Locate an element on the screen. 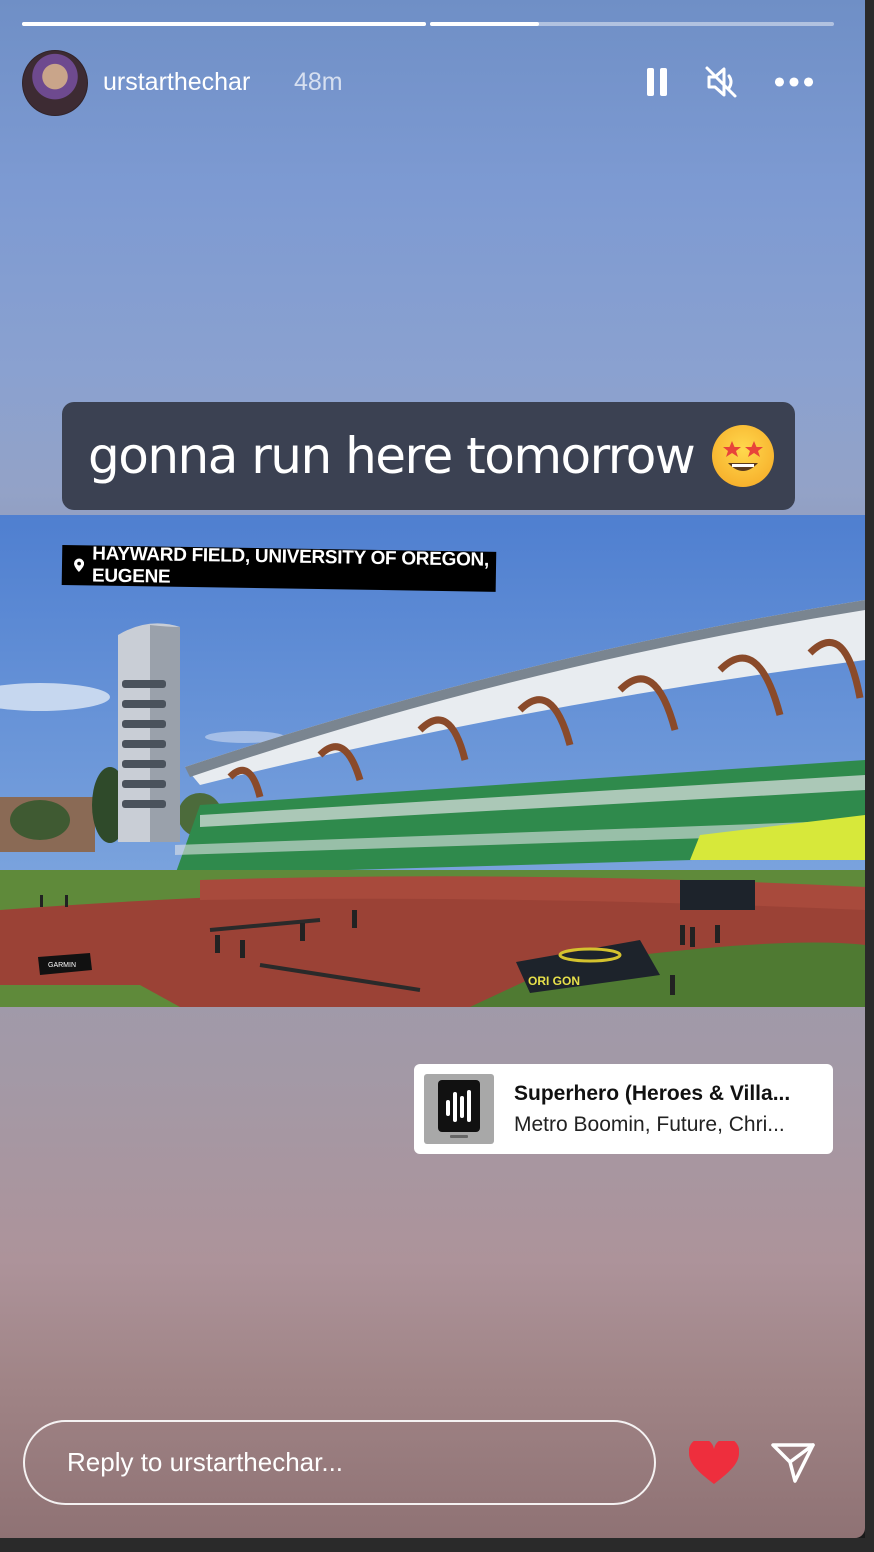  pause-icon is located at coordinates (657, 82).